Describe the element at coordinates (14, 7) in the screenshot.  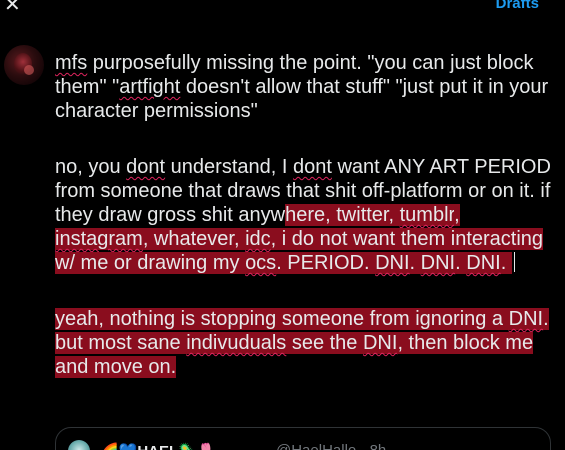
I see `close-icon: ✕` at that location.